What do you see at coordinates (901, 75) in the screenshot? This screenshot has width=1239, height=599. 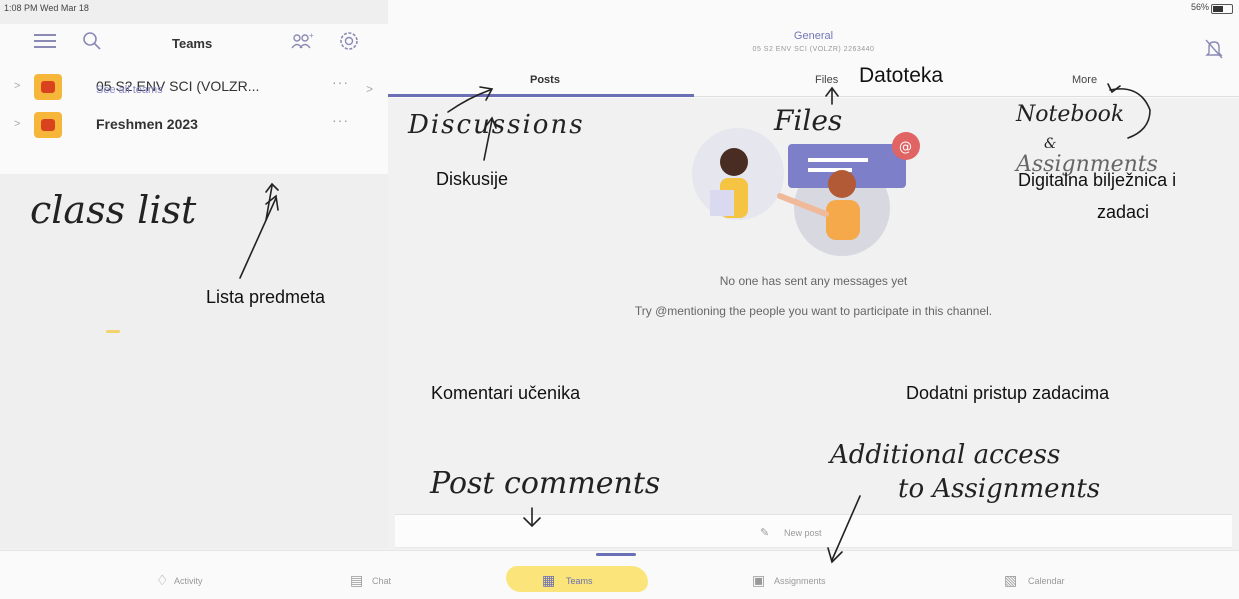 I see `label-datoteka: Datoteka` at bounding box center [901, 75].